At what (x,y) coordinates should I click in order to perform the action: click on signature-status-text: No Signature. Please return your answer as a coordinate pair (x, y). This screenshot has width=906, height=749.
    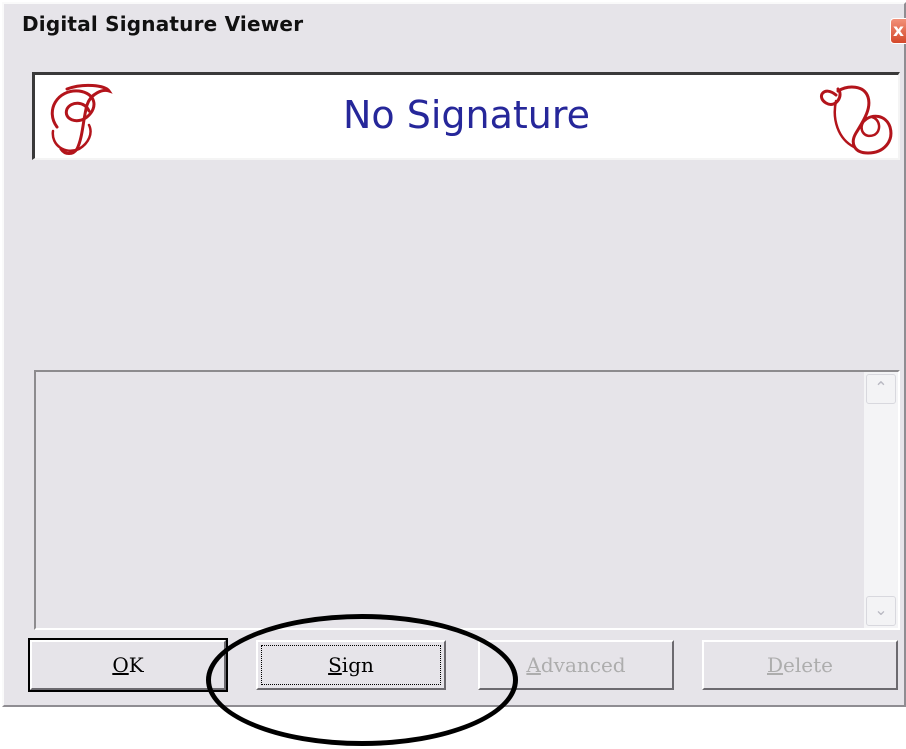
    Looking at the image, I should click on (466, 115).